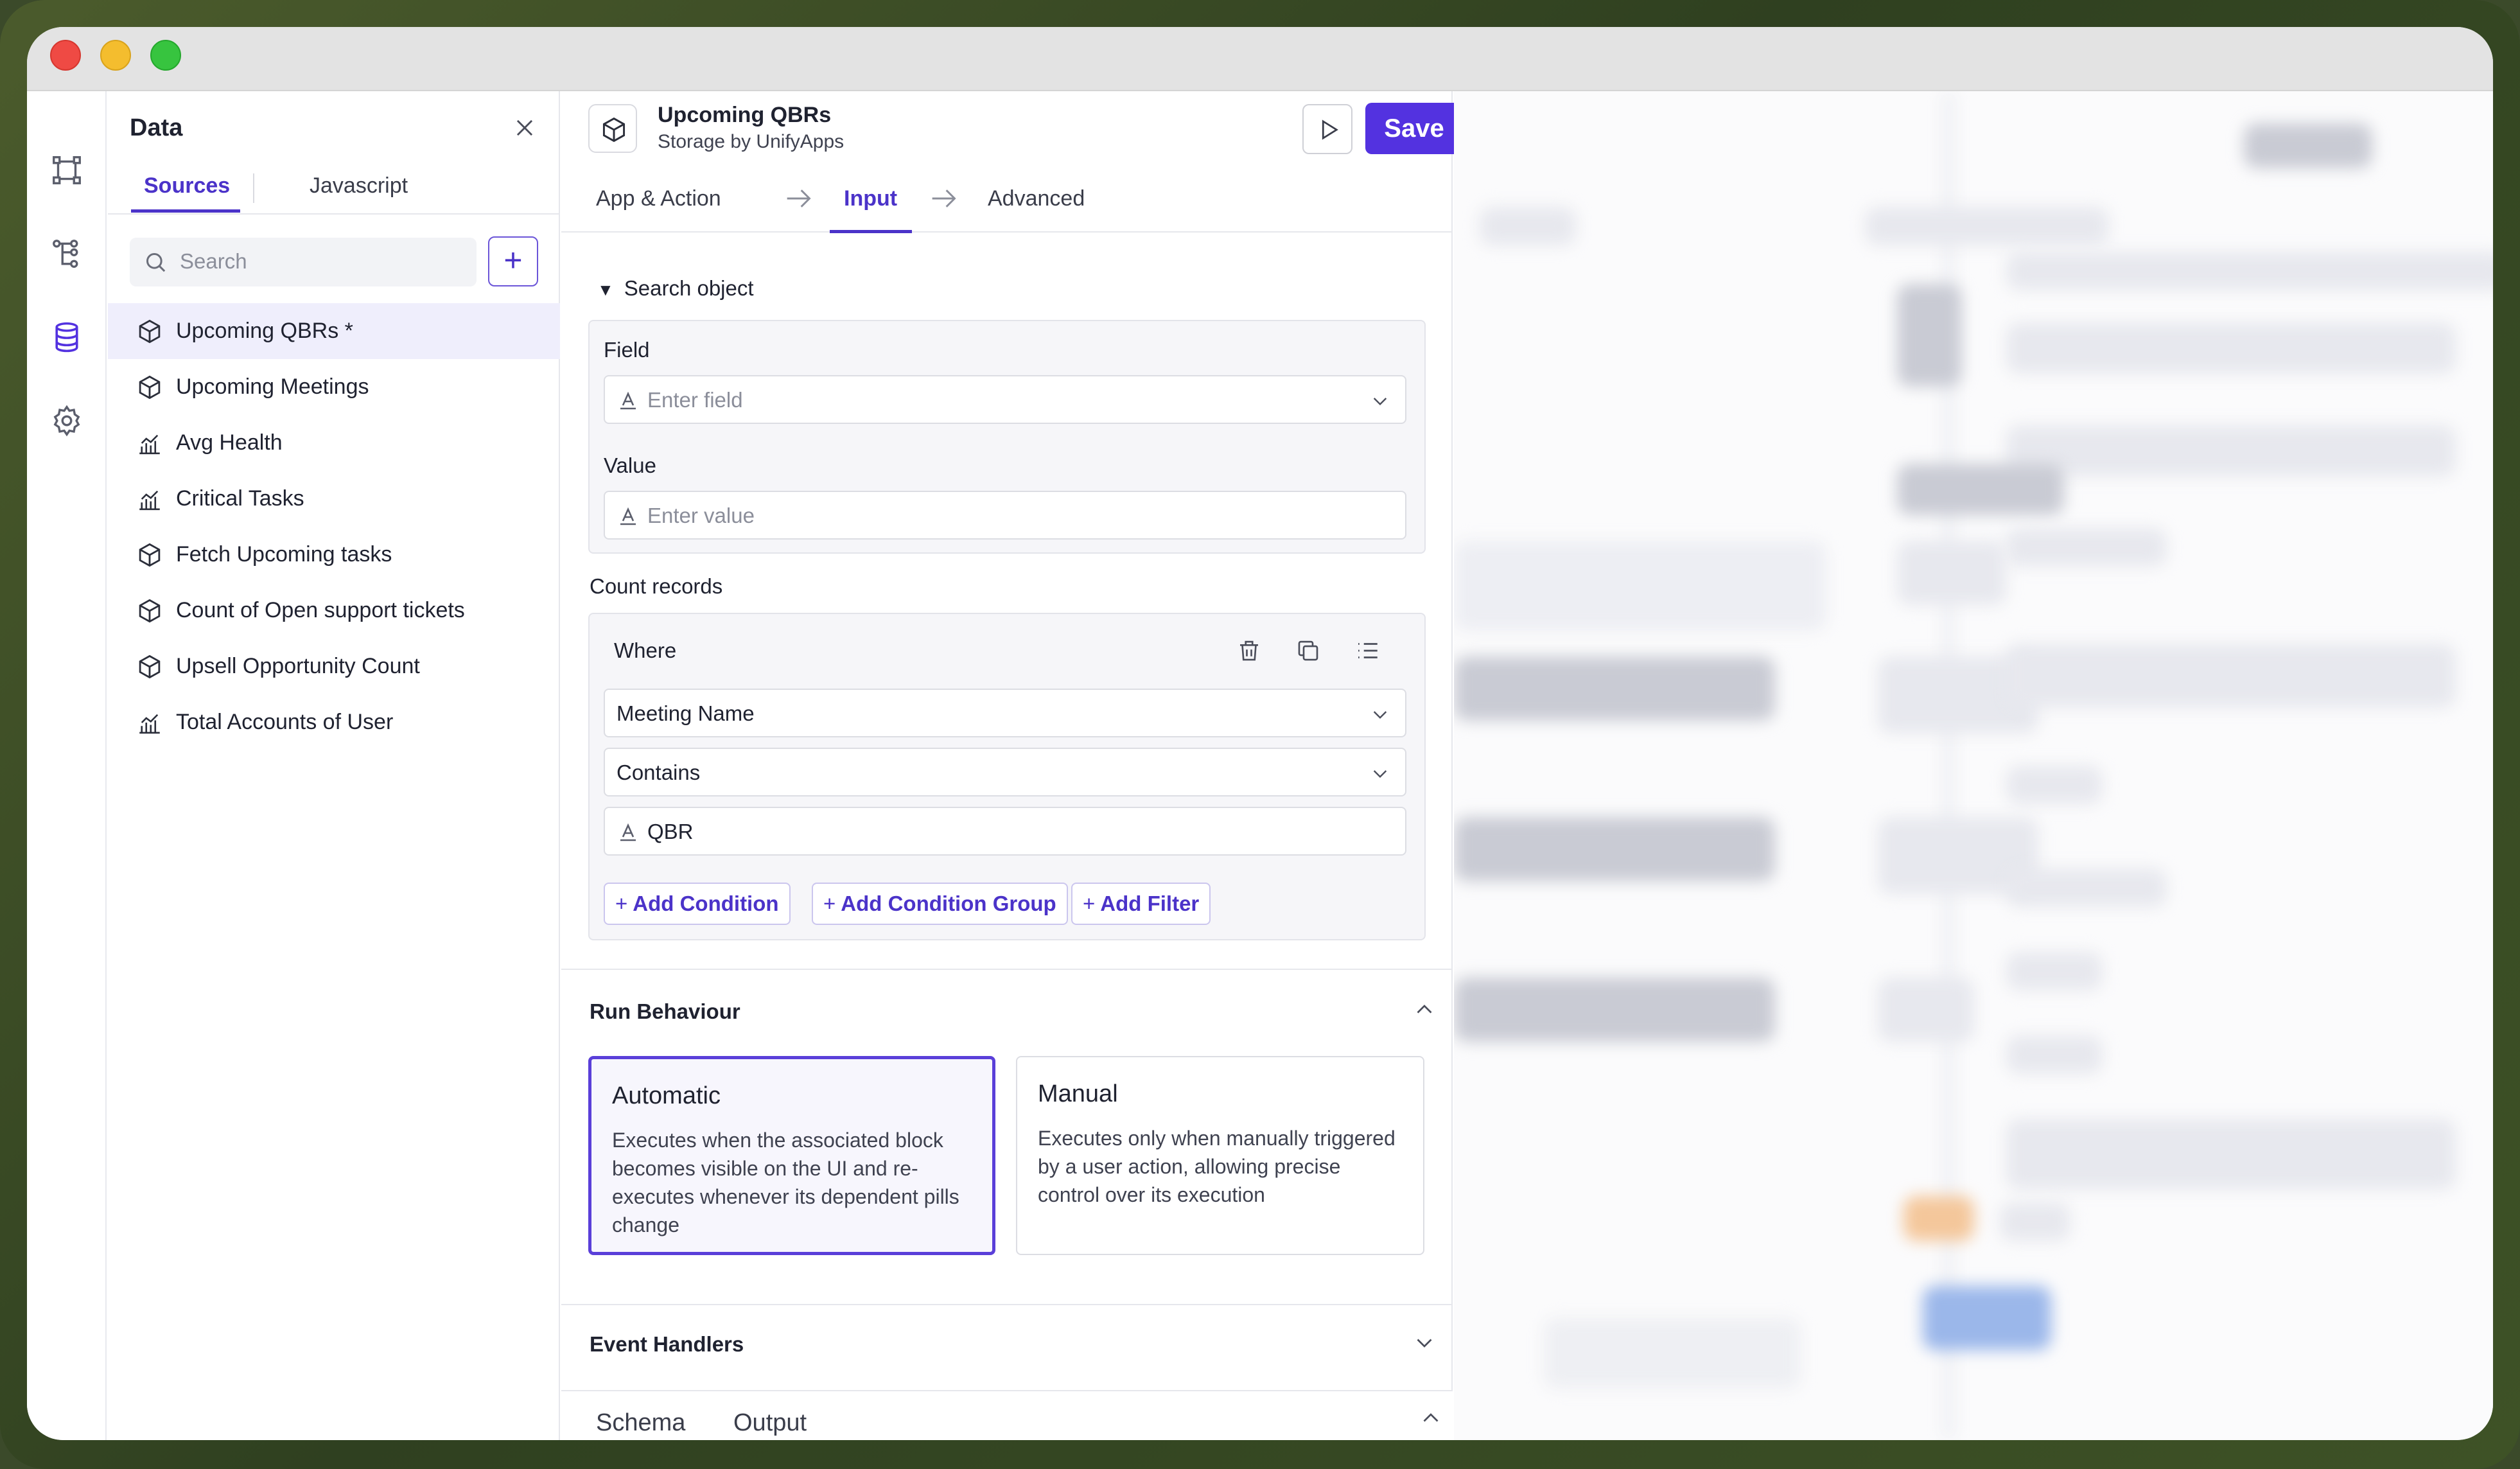 This screenshot has height=1469, width=2520. What do you see at coordinates (871, 232) in the screenshot?
I see `active-step-indicator` at bounding box center [871, 232].